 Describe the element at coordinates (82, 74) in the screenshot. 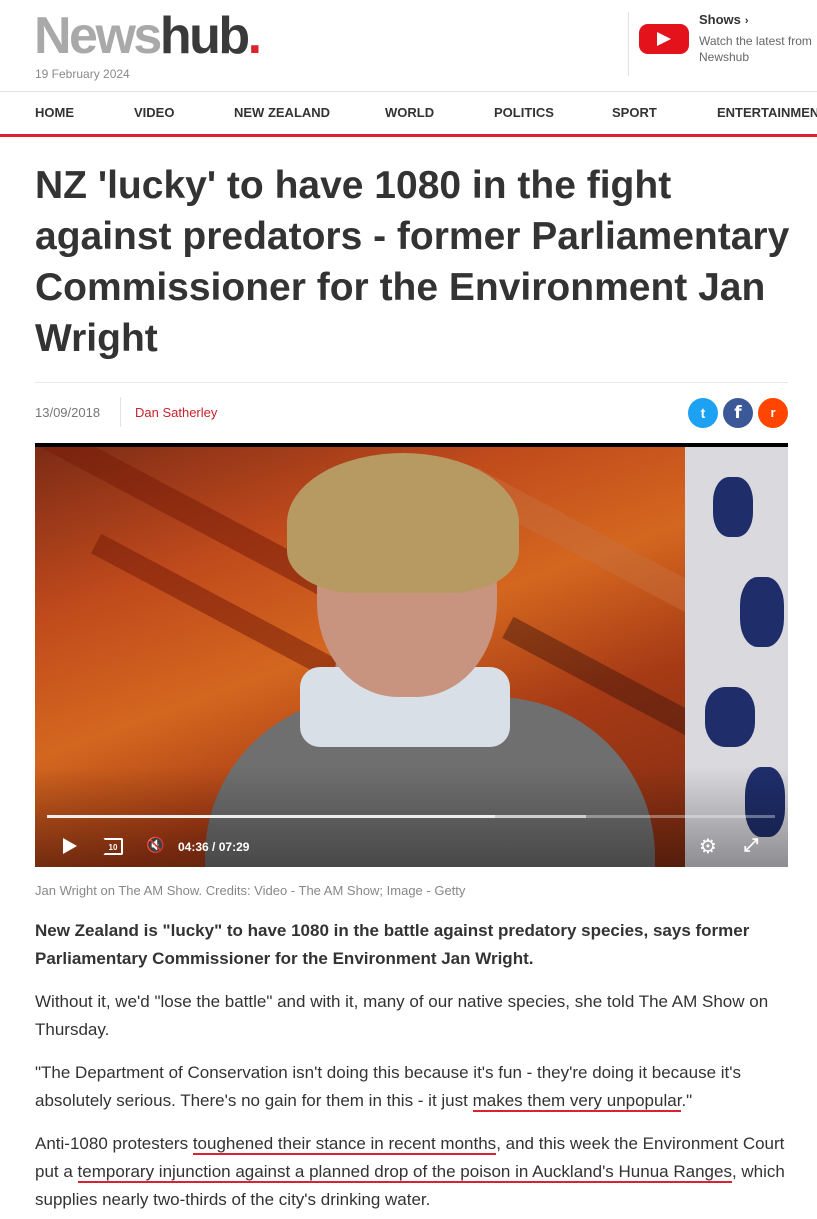

I see `header-date: 19 February 2024` at that location.